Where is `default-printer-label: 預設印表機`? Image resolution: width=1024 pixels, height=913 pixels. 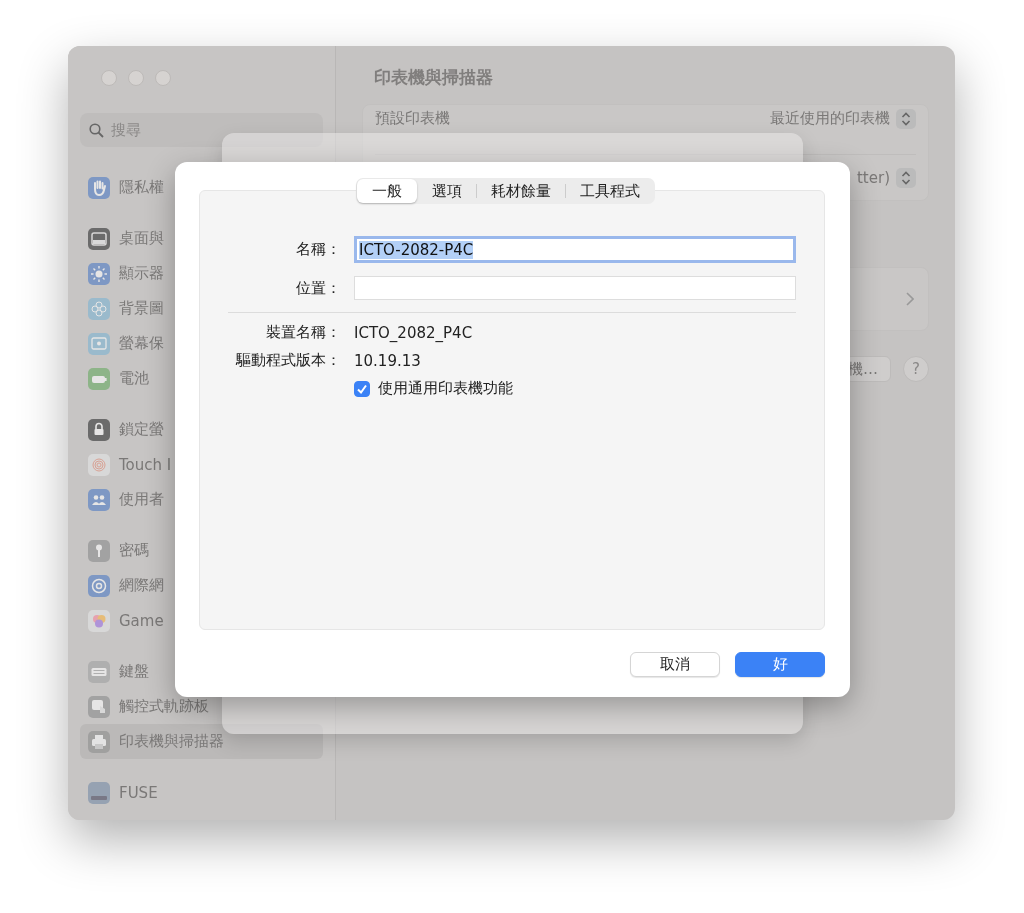
default-printer-label: 預設印表機 is located at coordinates (413, 118).